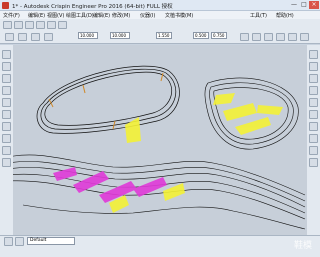 This screenshot has width=320, height=257. What do you see at coordinates (40, 25) in the screenshot?
I see `print-icon` at bounding box center [40, 25].